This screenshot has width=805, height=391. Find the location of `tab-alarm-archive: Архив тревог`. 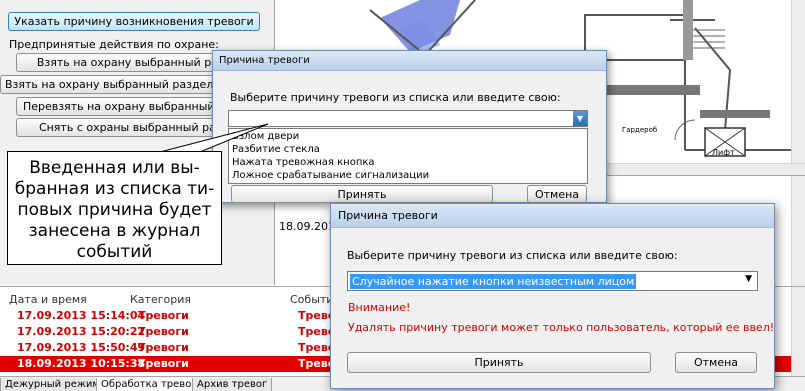

tab-alarm-archive: Архив тревог is located at coordinates (232, 384).